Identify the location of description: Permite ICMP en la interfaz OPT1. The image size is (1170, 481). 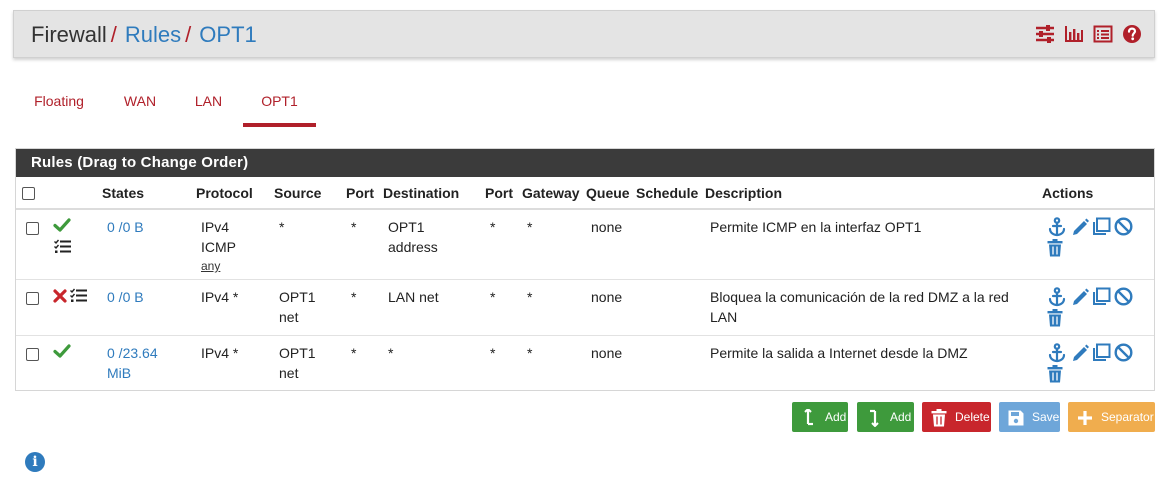
(816, 227).